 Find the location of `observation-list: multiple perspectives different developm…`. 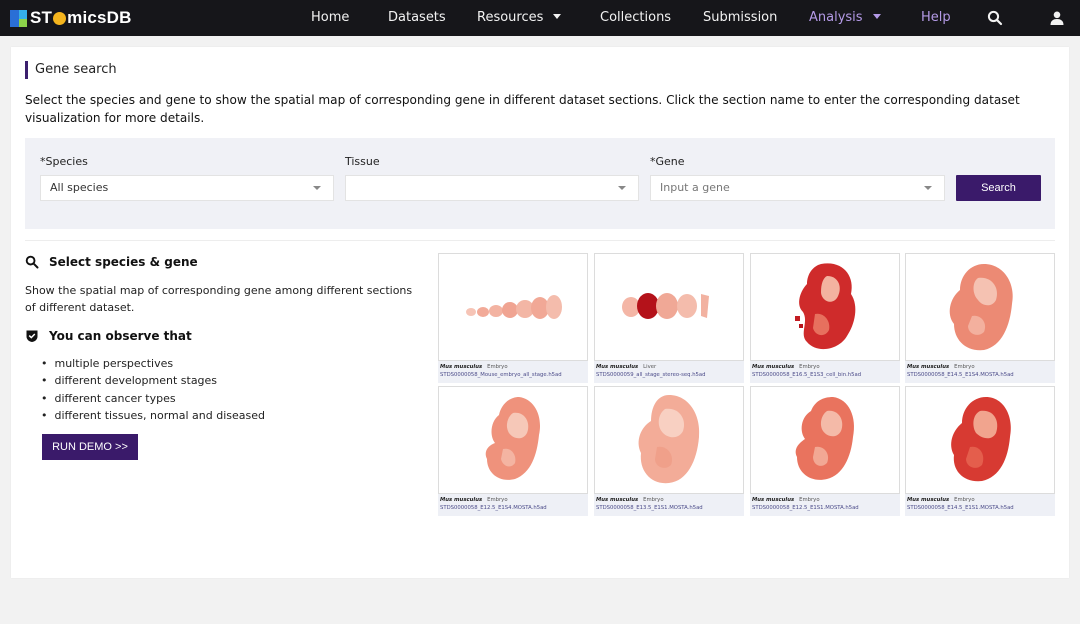

observation-list: multiple perspectives different developm… is located at coordinates (153, 389).